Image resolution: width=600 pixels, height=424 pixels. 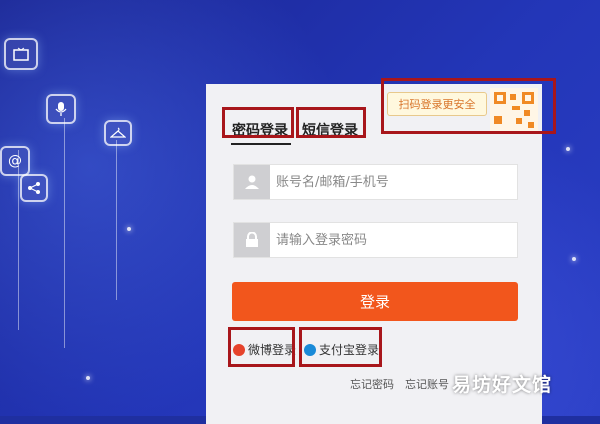 What do you see at coordinates (427, 384) in the screenshot?
I see `forgot-account-link: 忘记账号` at bounding box center [427, 384].